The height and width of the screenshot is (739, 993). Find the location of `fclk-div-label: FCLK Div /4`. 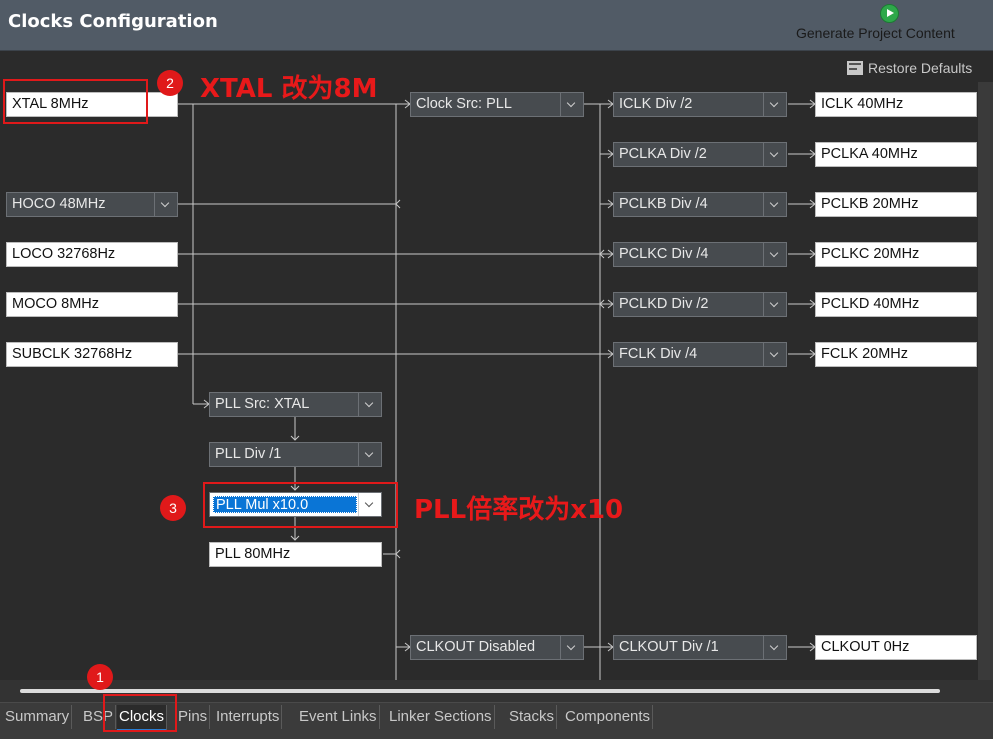

fclk-div-label: FCLK Div /4 is located at coordinates (658, 354).